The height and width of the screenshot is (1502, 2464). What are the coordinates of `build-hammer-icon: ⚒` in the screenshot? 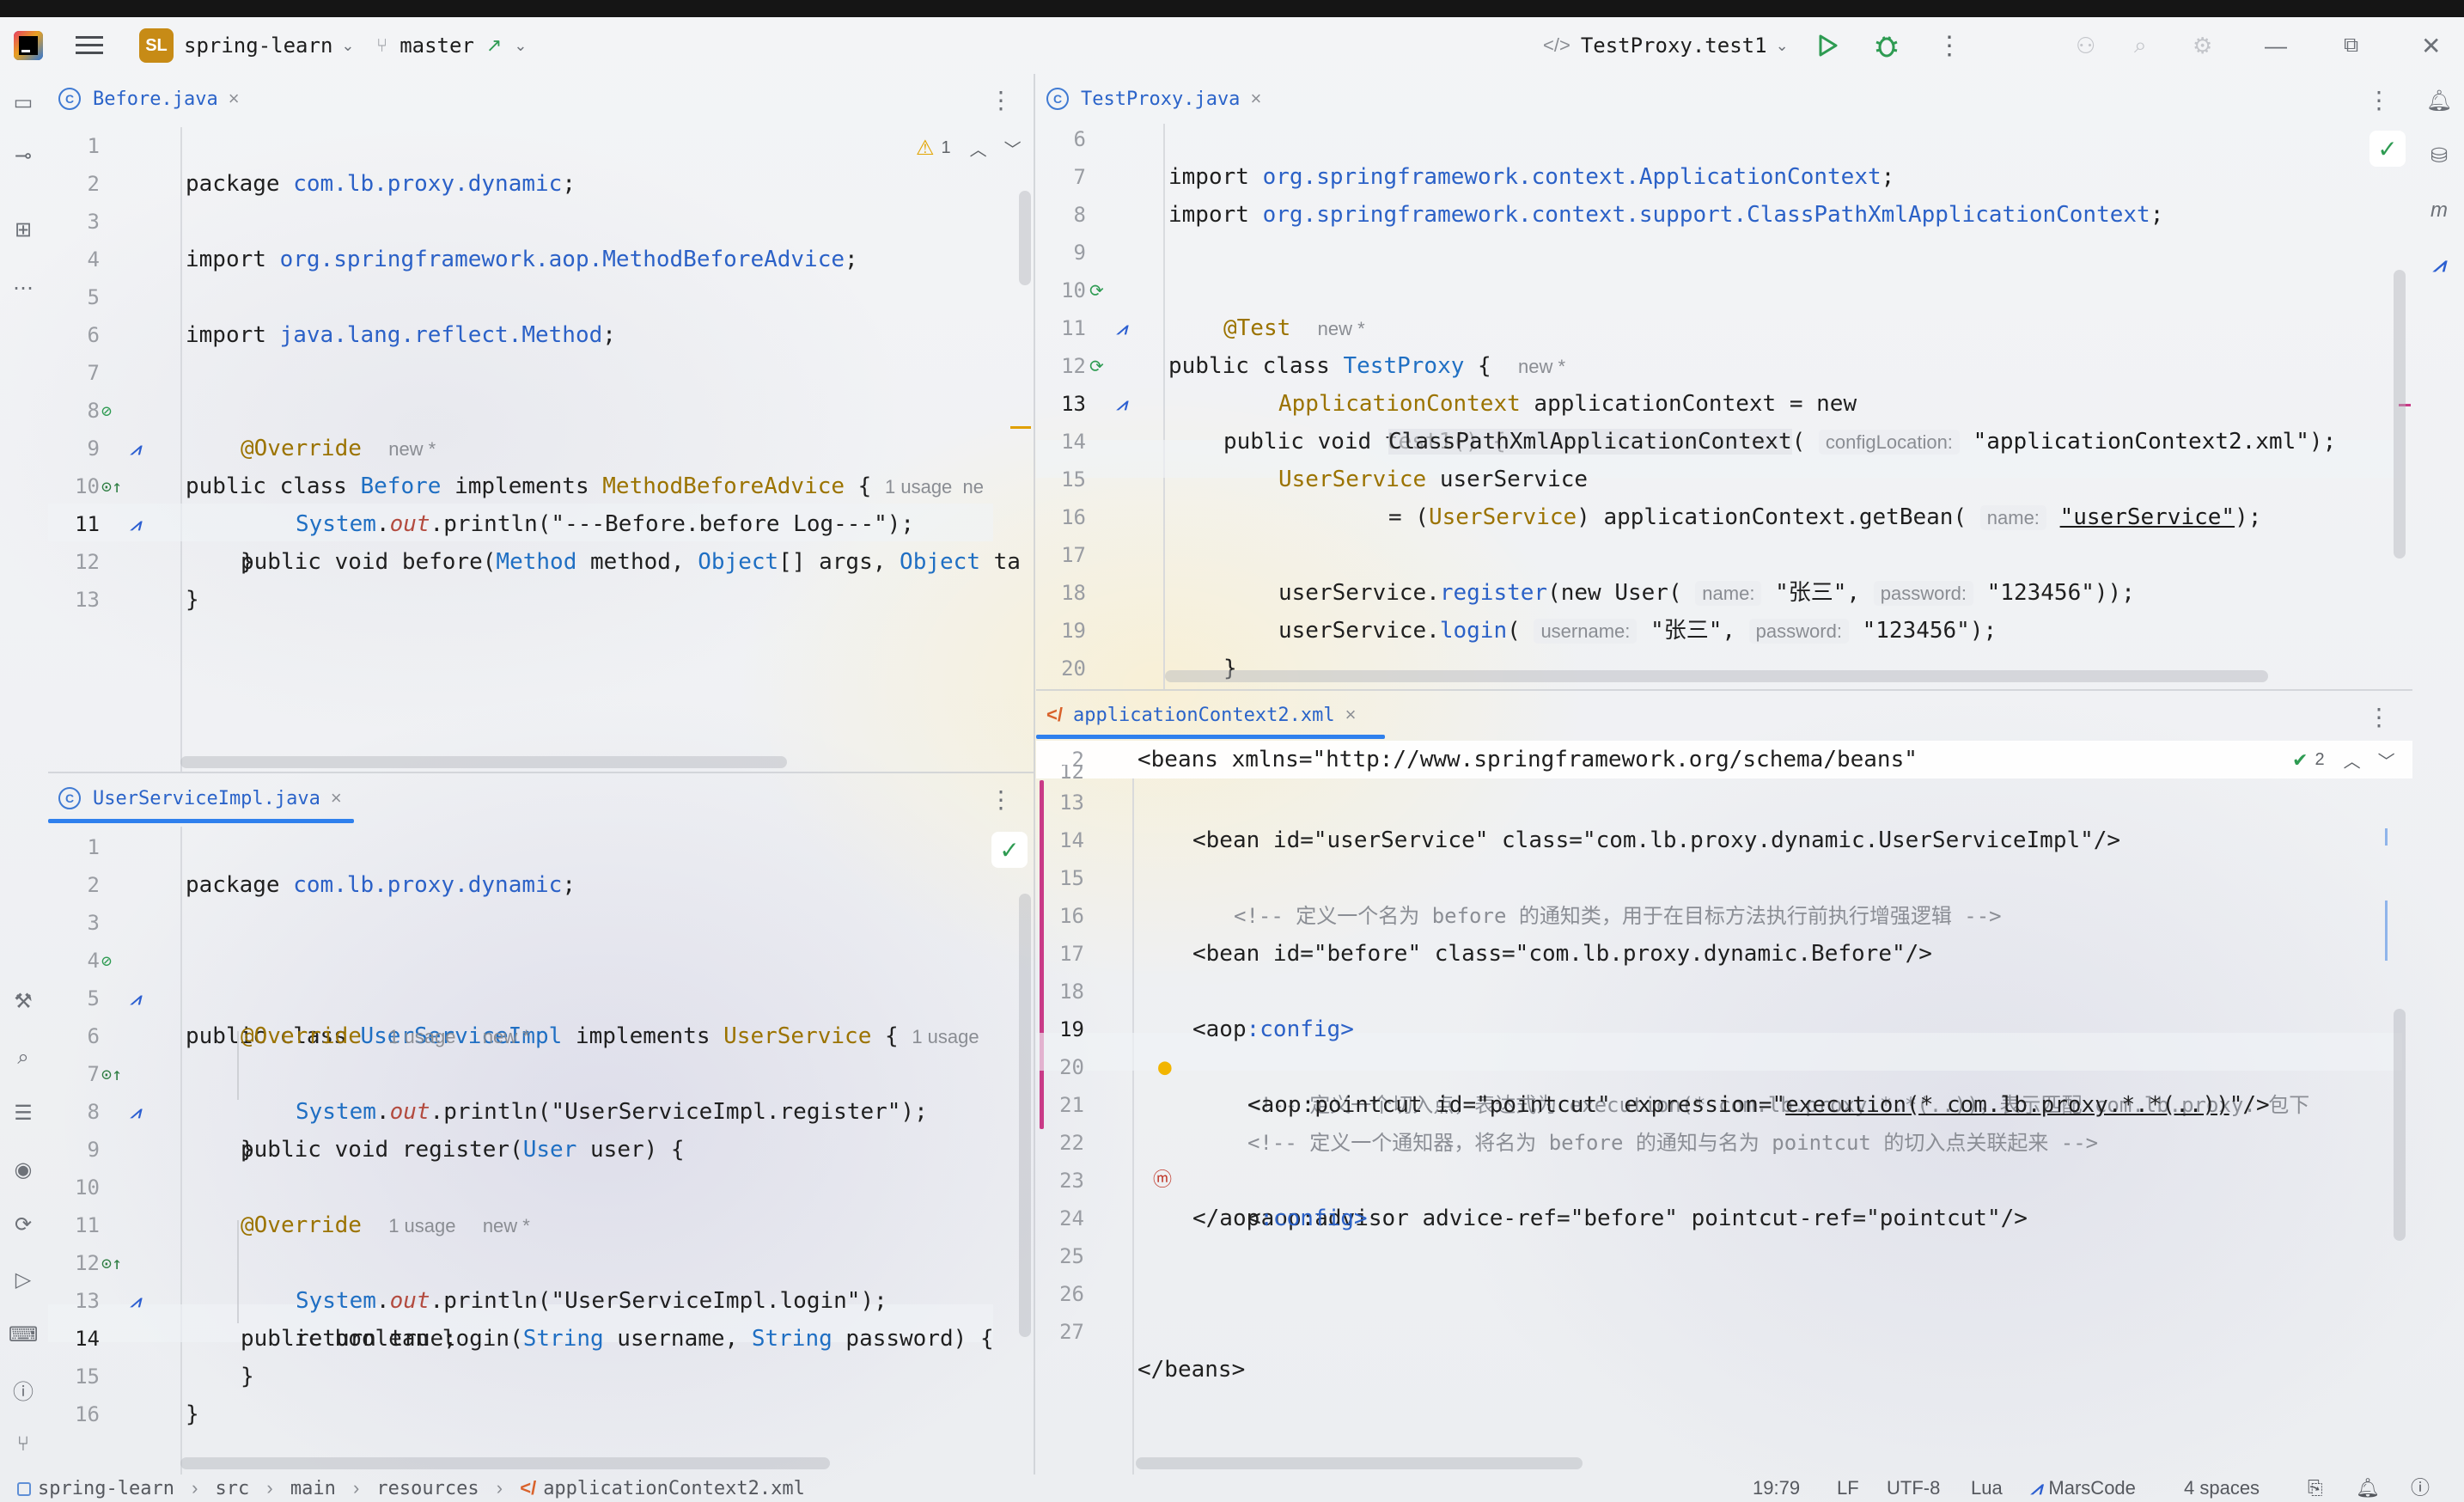 It's located at (23, 1001).